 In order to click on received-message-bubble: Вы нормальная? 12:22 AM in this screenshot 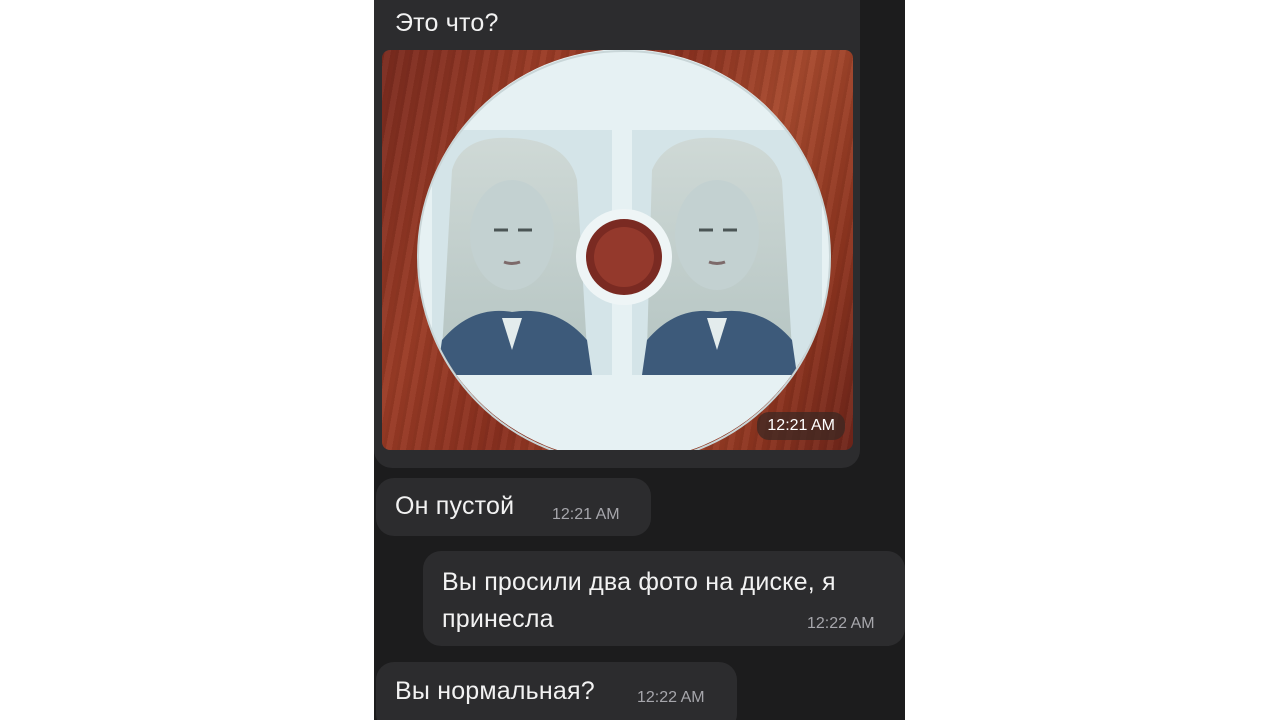, I will do `click(556, 691)`.